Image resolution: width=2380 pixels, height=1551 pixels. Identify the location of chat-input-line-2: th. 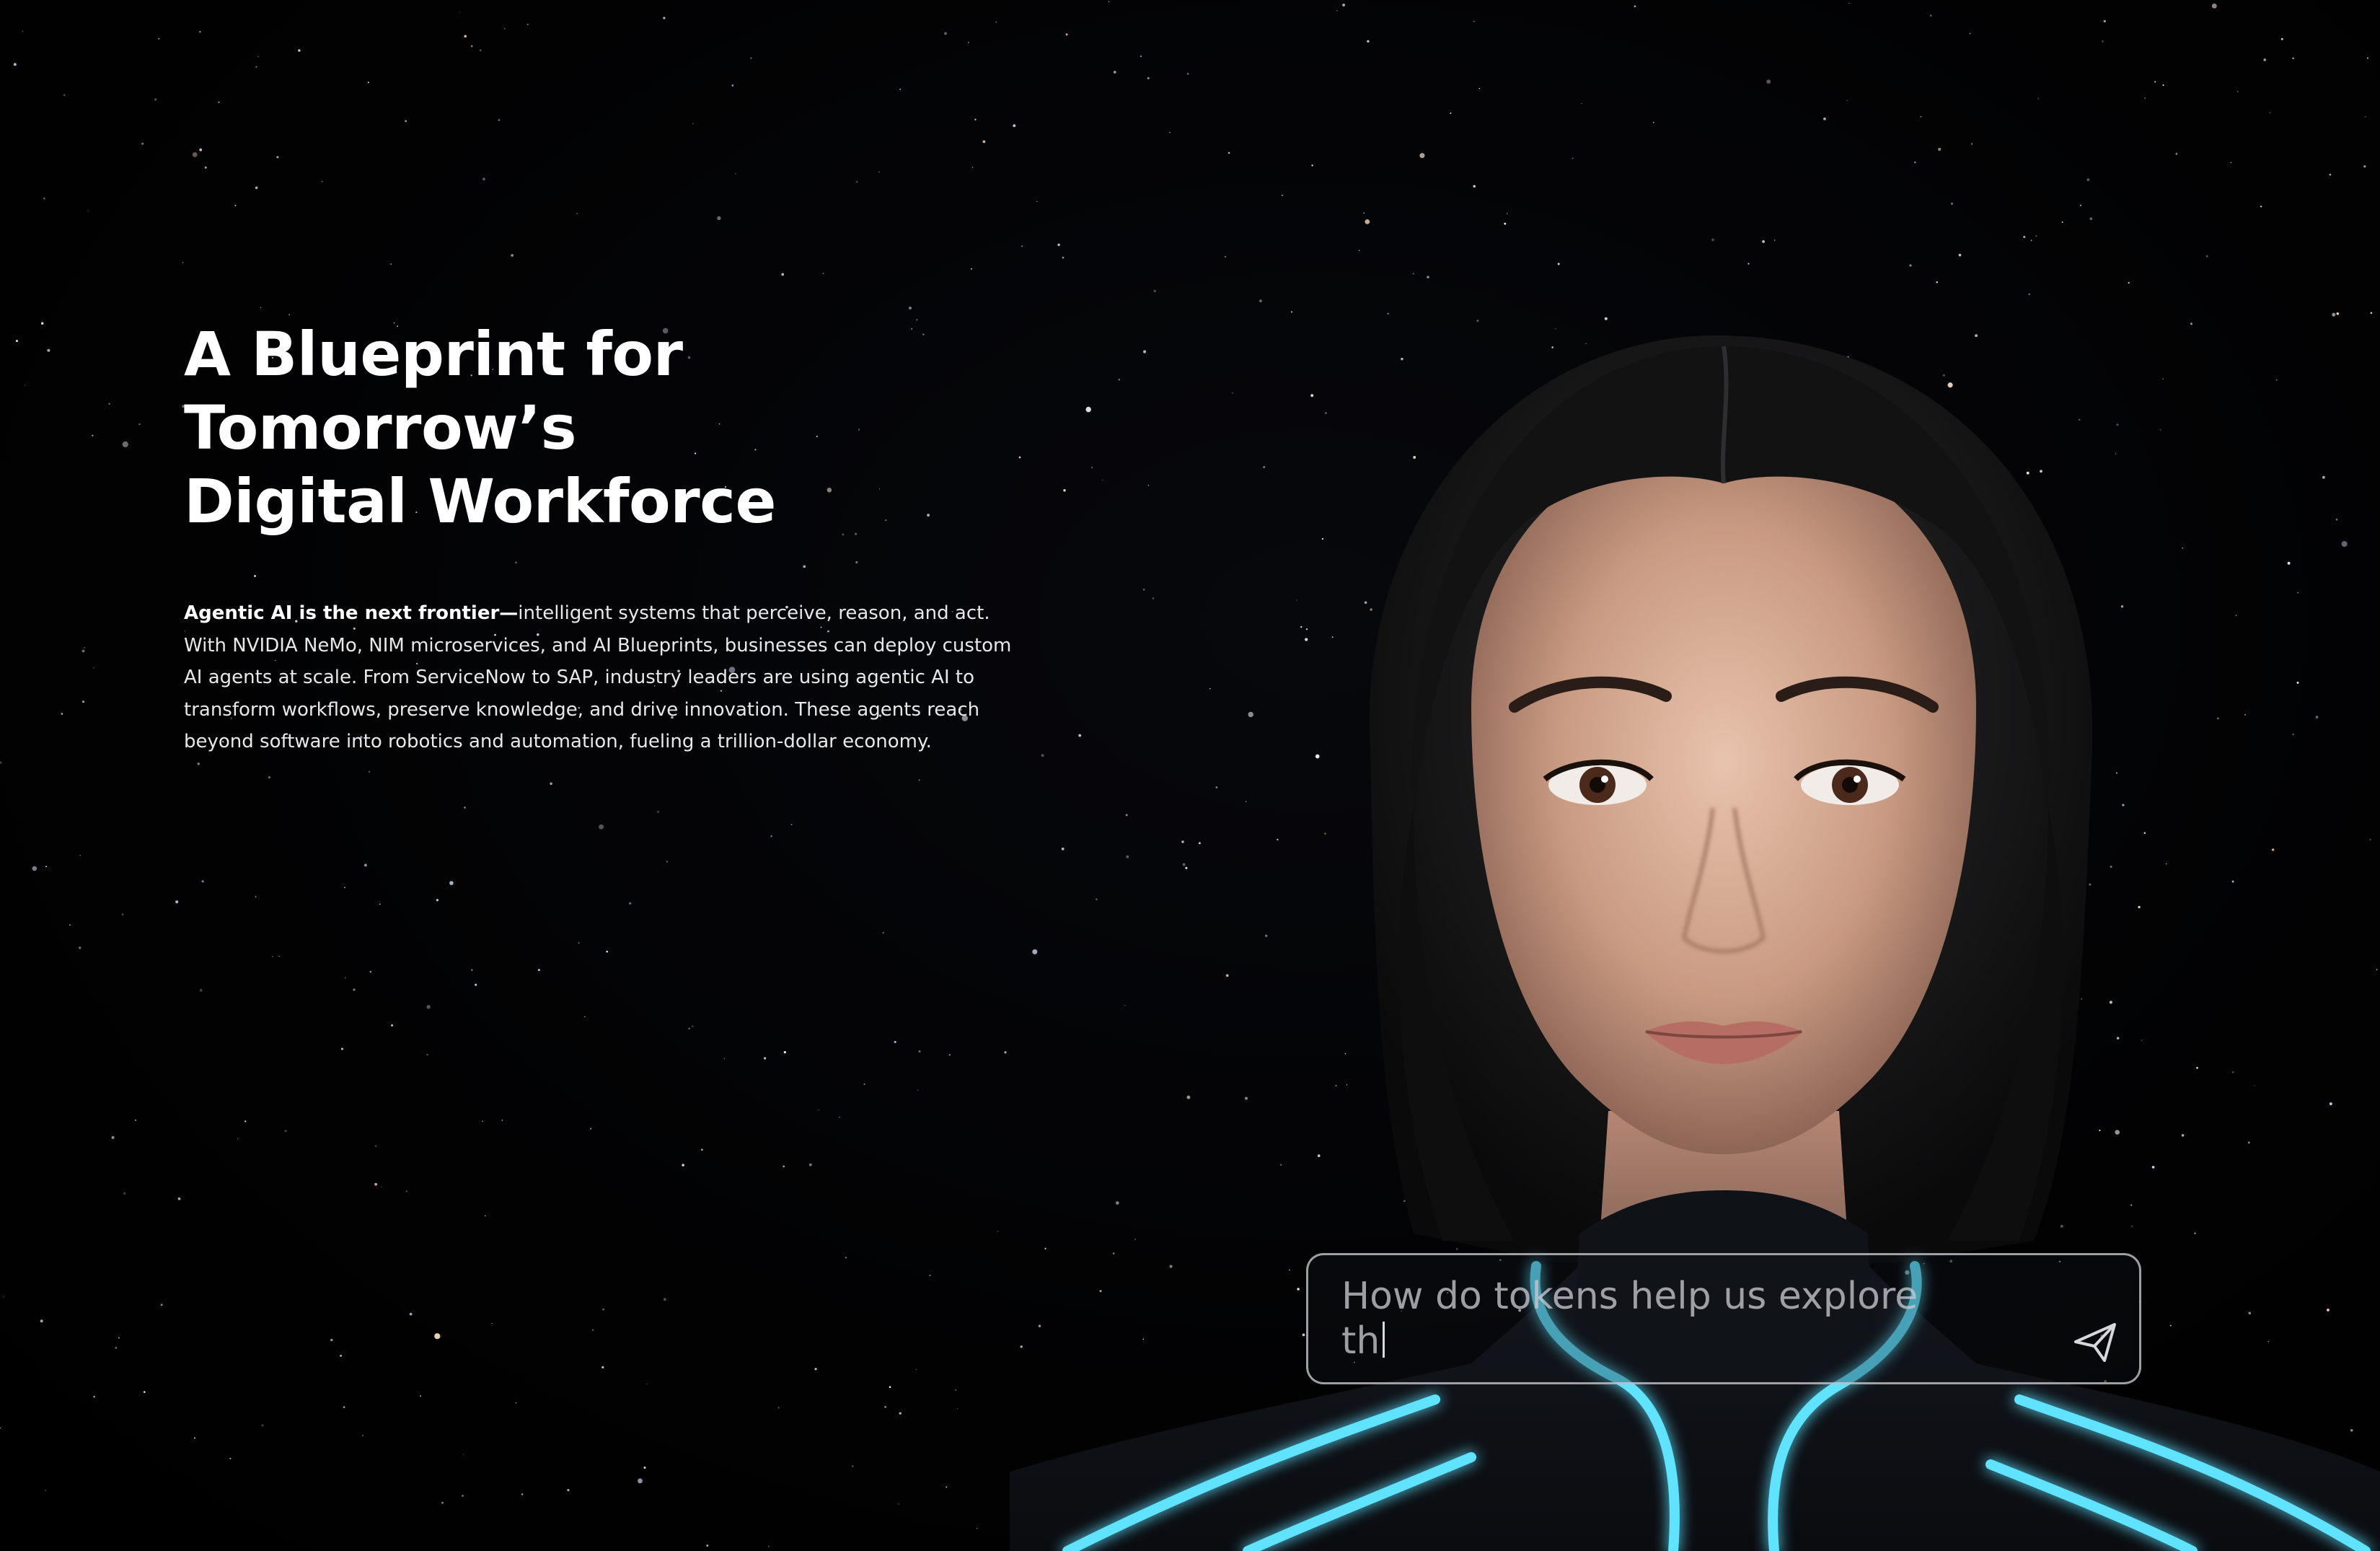
(1644, 1341).